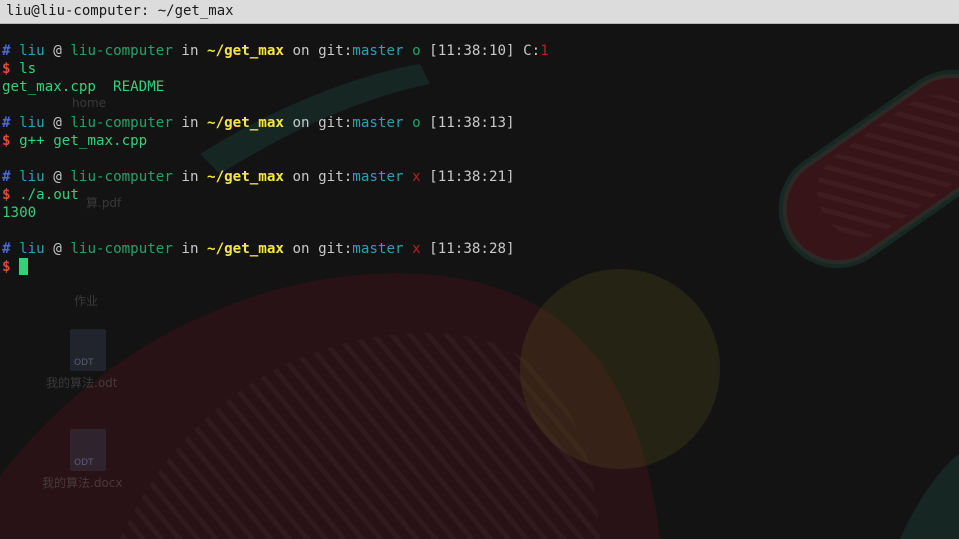 This screenshot has height=539, width=959. What do you see at coordinates (49, 195) in the screenshot?
I see `command-text: ./a.out` at bounding box center [49, 195].